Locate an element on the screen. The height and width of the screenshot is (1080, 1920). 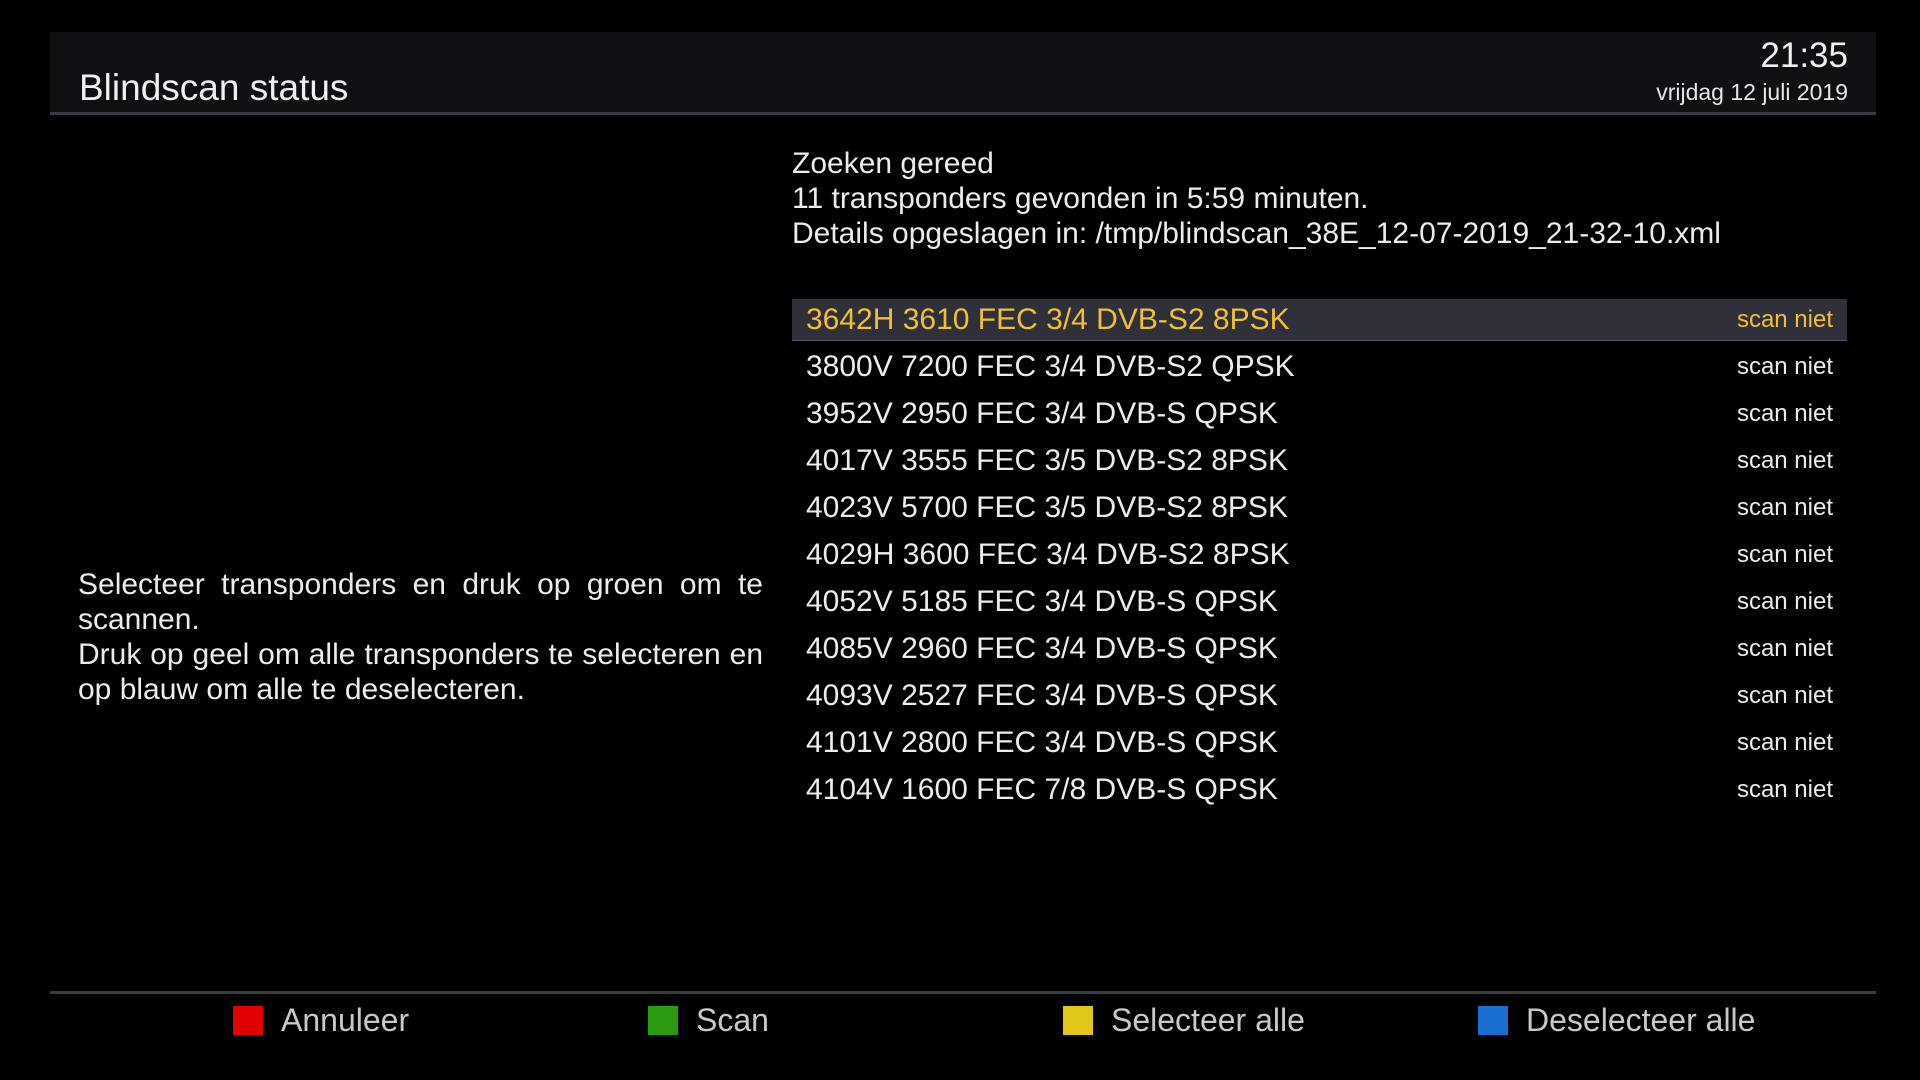
transponder-name: 4085V 2960 FEC 3/4 DVB-S QPSK is located at coordinates (1042, 648).